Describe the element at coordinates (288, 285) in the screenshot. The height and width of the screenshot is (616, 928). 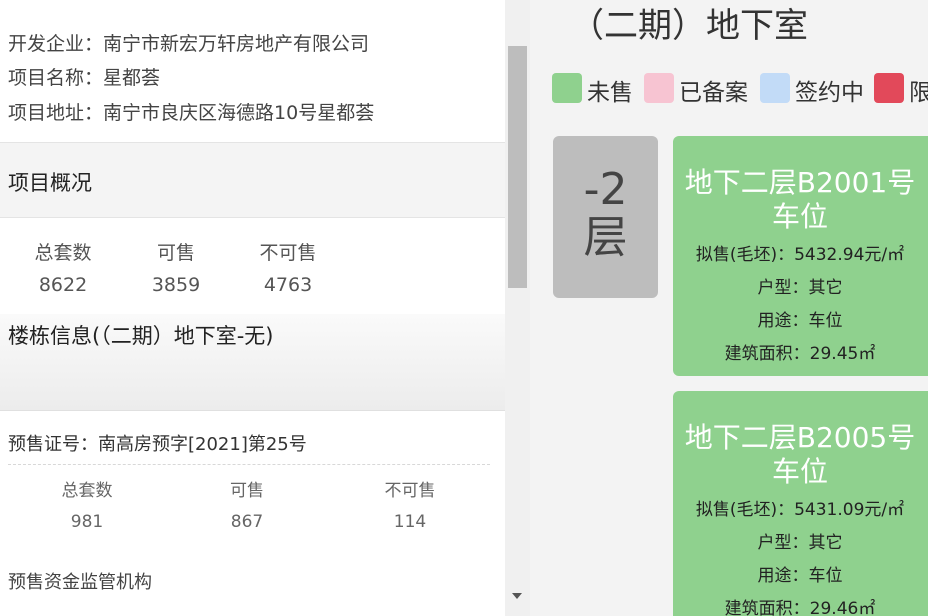
I see `stat-value: 4763` at that location.